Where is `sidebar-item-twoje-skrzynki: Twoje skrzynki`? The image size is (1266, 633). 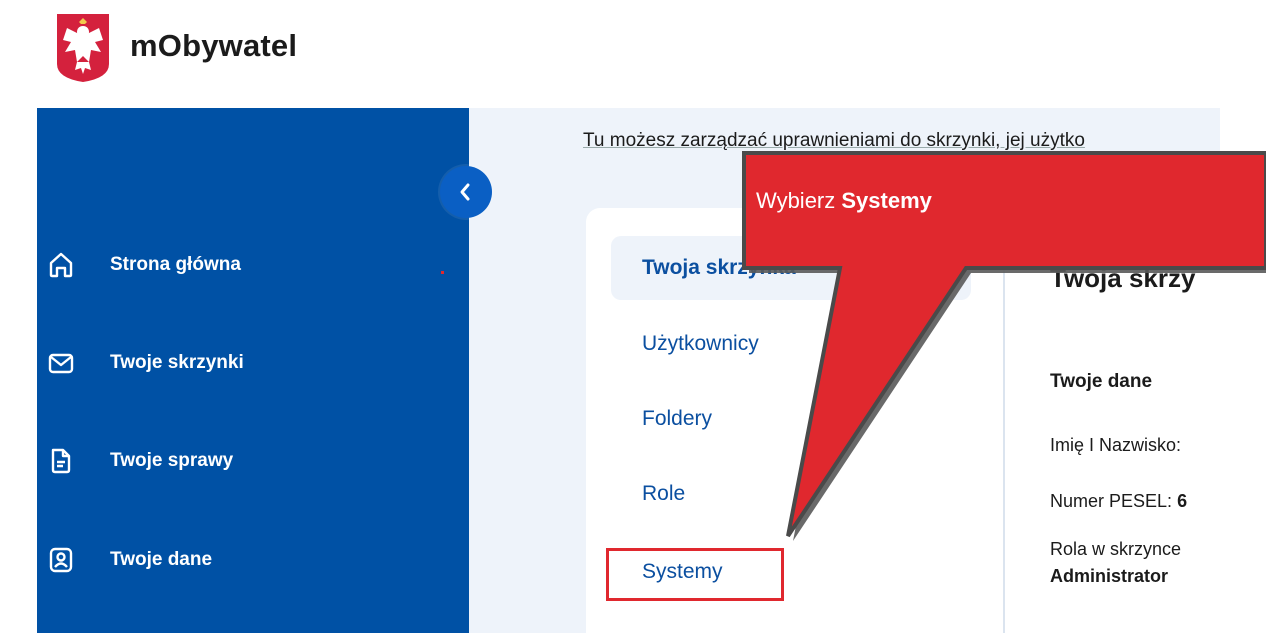 sidebar-item-twoje-skrzynki: Twoje skrzynki is located at coordinates (253, 363).